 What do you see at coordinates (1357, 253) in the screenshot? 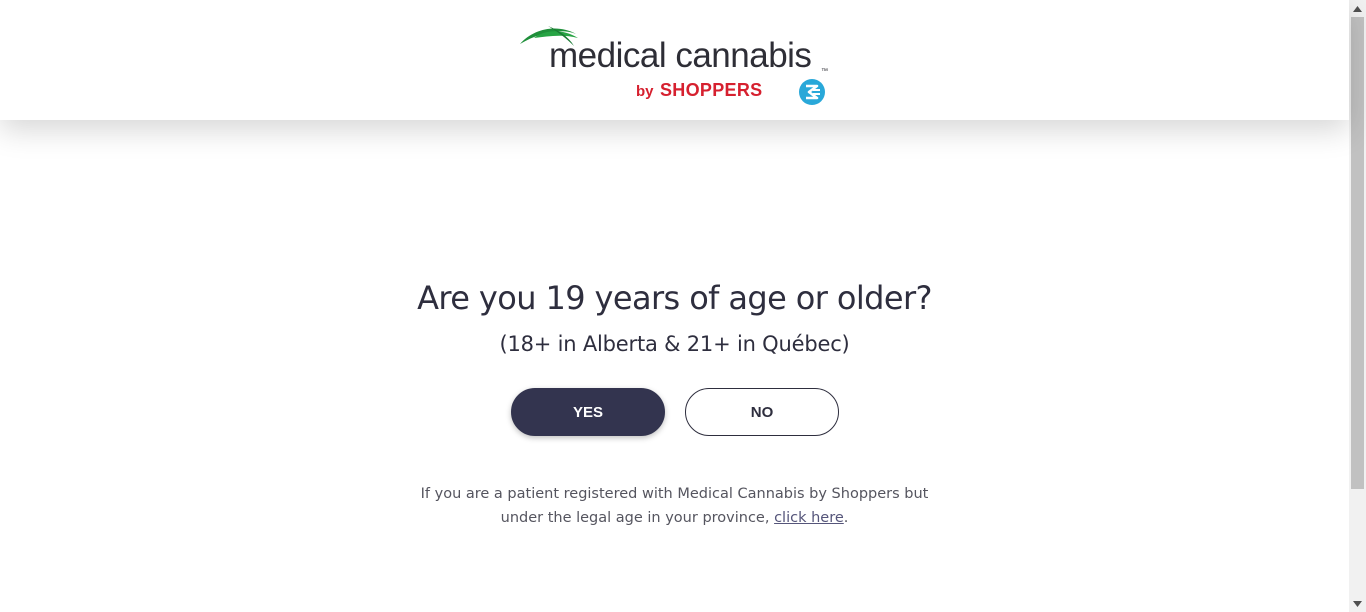
I see `scrollbar-thumb` at bounding box center [1357, 253].